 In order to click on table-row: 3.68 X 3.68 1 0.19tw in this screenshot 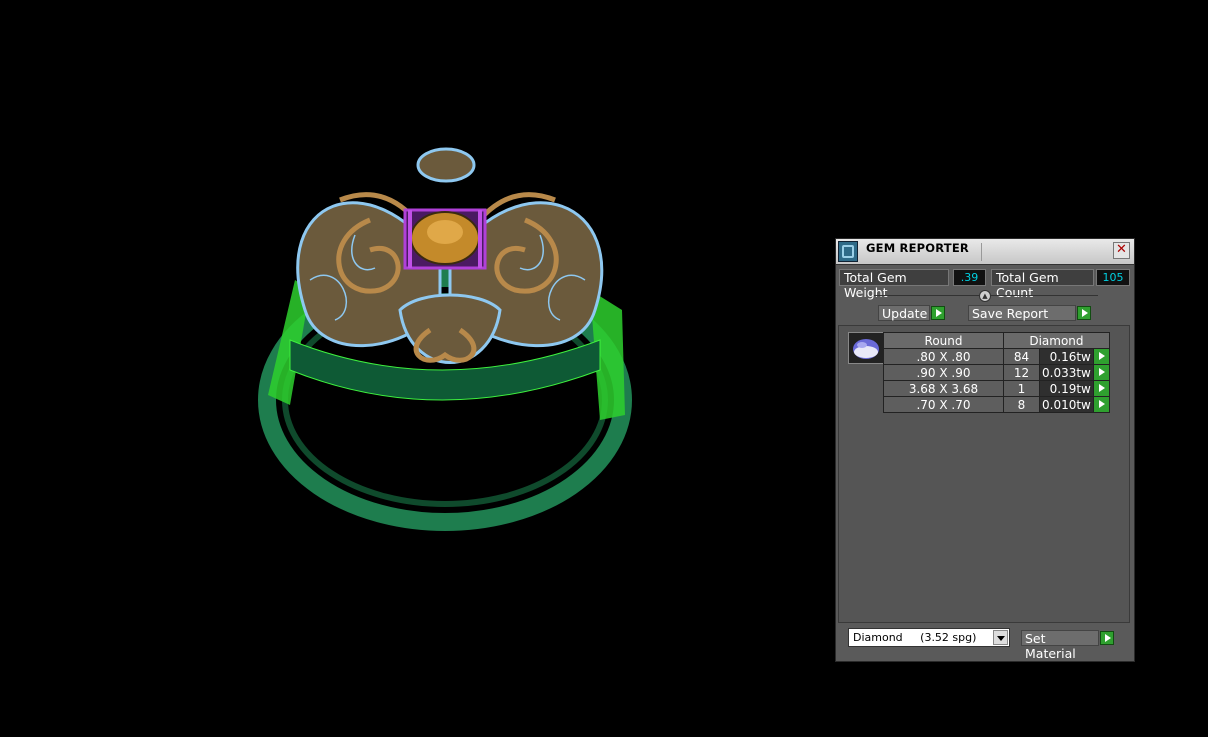, I will do `click(996, 388)`.